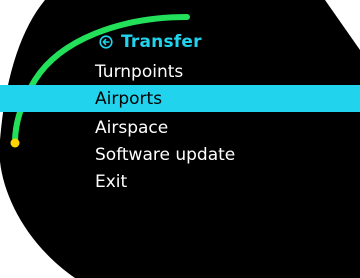  Describe the element at coordinates (139, 71) in the screenshot. I see `menu-item-label: Turnpoints` at that location.